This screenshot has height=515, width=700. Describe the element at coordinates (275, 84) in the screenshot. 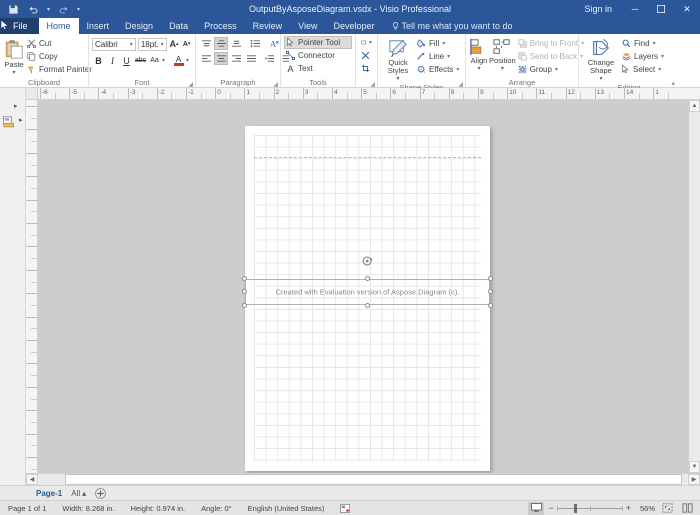

I see `paragraph-dialog-launcher-icon: ◢` at that location.